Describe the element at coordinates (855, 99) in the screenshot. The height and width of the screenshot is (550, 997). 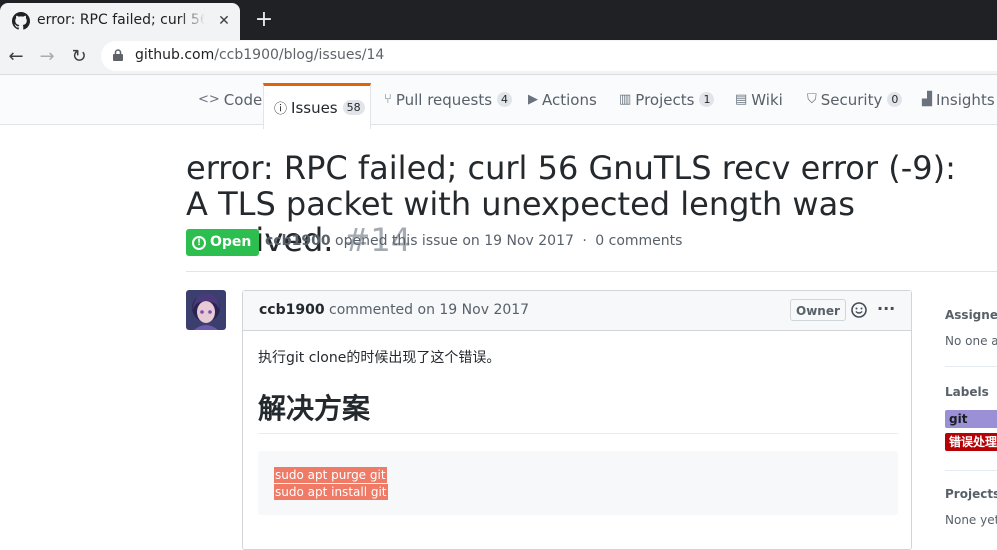
I see `tab-security: ⛉ Security 0` at that location.